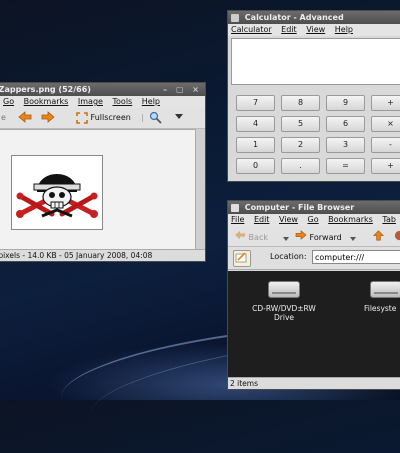 The image size is (400, 453). What do you see at coordinates (385, 289) in the screenshot?
I see `hard-drive-icon` at bounding box center [385, 289].